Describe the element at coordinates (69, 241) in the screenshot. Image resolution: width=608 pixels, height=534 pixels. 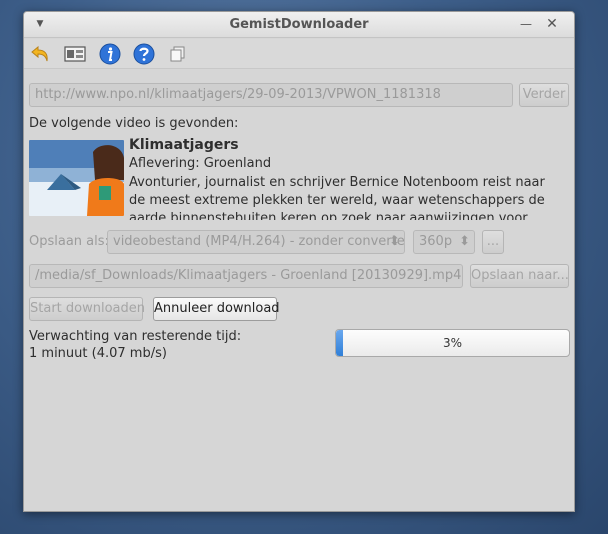
I see `save-as-label: Opslaan als:` at that location.